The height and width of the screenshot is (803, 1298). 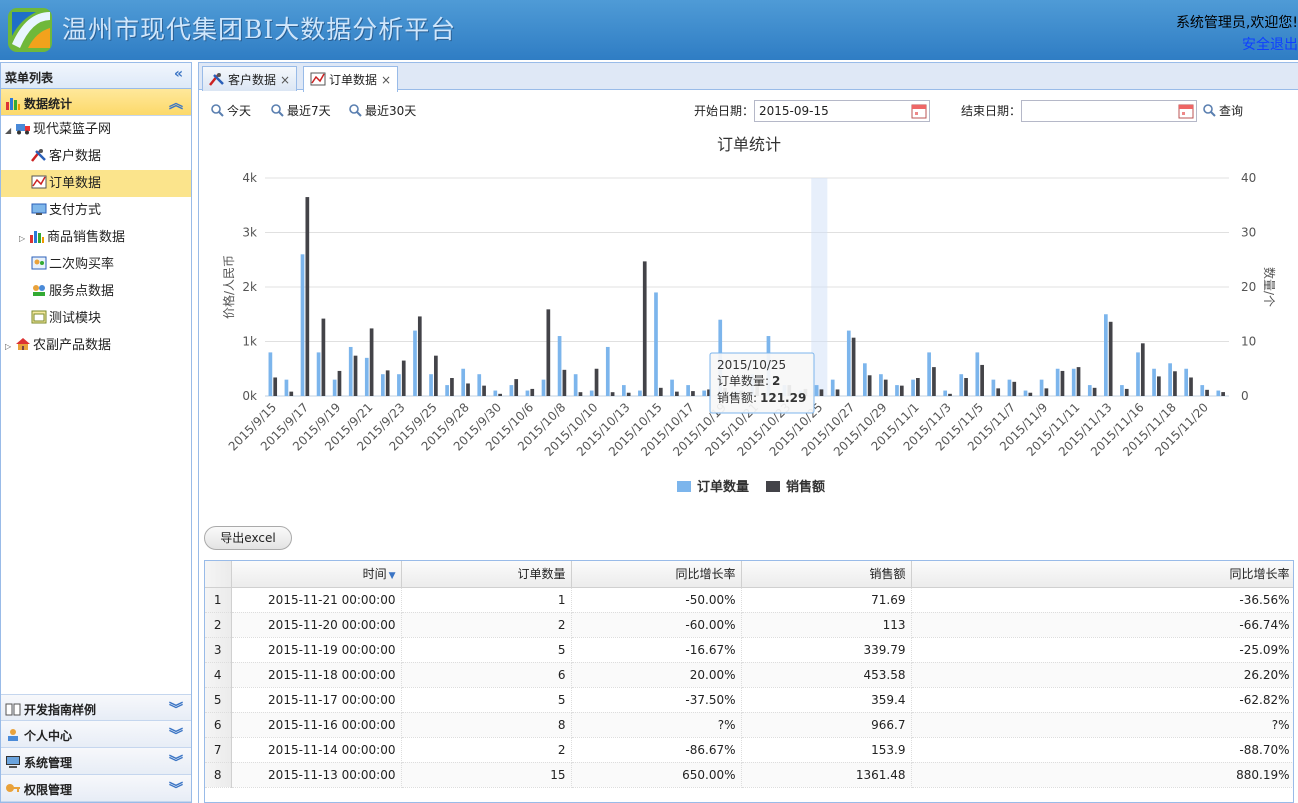 What do you see at coordinates (96, 734) in the screenshot?
I see `section-personal: 个人中心 ︾` at bounding box center [96, 734].